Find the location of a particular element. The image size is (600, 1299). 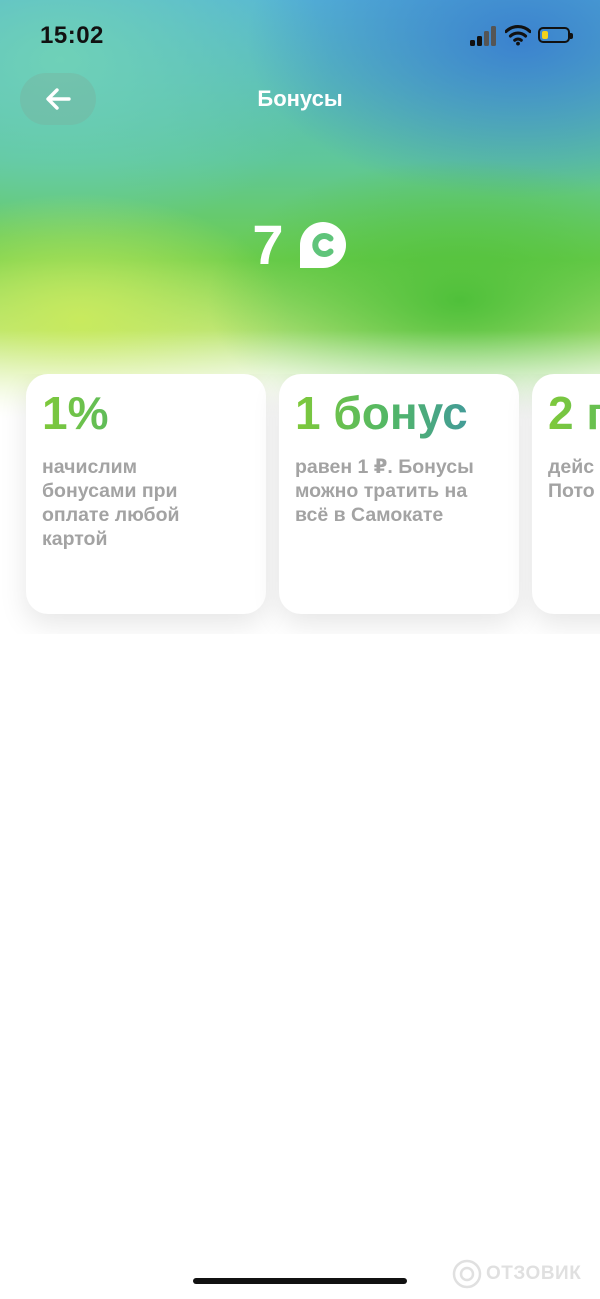

bonus-balance: 7 is located at coordinates (300, 245).